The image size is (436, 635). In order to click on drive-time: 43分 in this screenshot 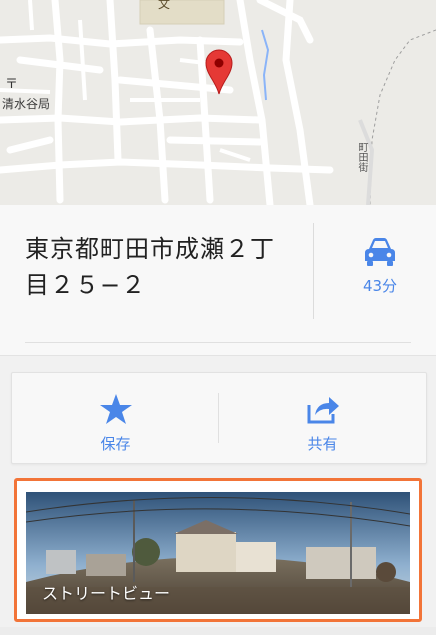, I will do `click(380, 286)`.